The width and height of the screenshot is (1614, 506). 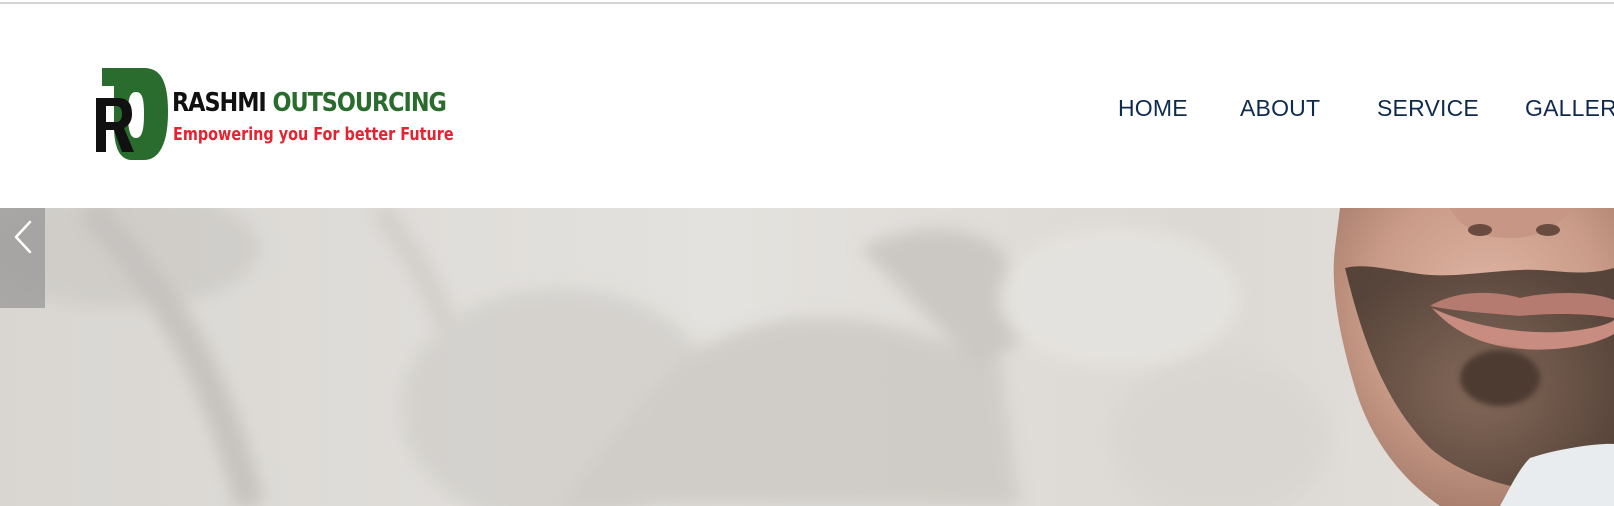 I want to click on logo-tagline: Empowering you For better Future, so click(x=313, y=134).